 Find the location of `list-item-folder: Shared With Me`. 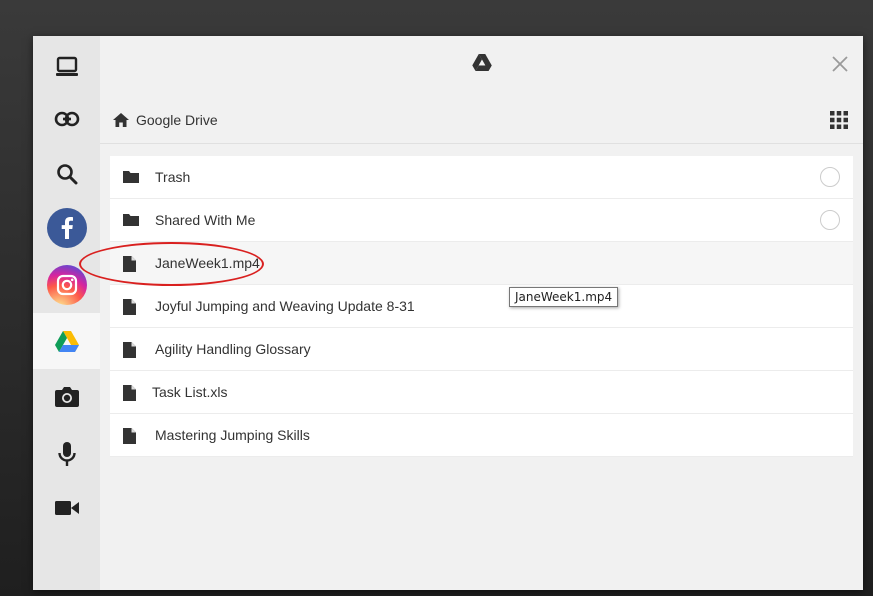

list-item-folder: Shared With Me is located at coordinates (481, 220).